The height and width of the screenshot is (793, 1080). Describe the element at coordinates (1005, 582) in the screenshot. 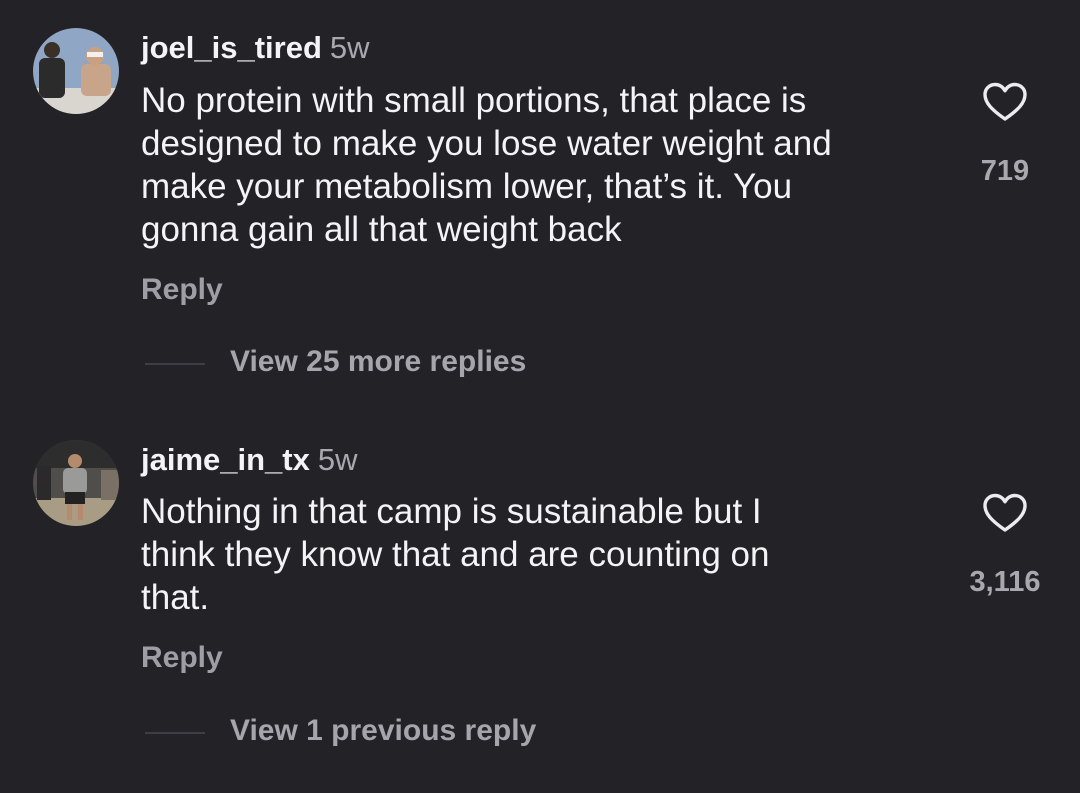

I see `like-count: 3,116` at that location.